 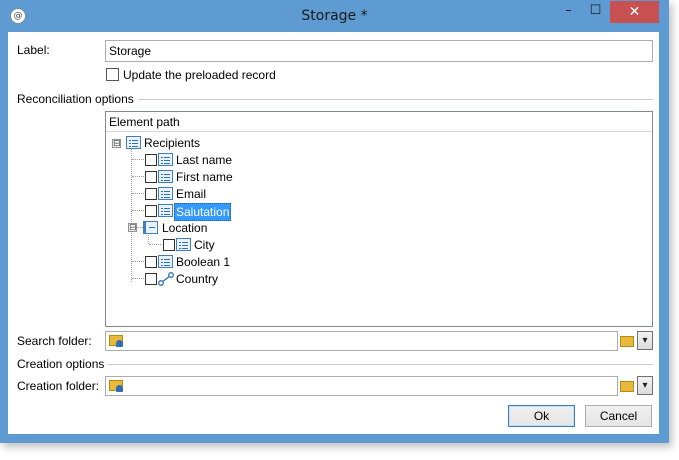 I want to click on collection-icon, so click(x=150, y=227).